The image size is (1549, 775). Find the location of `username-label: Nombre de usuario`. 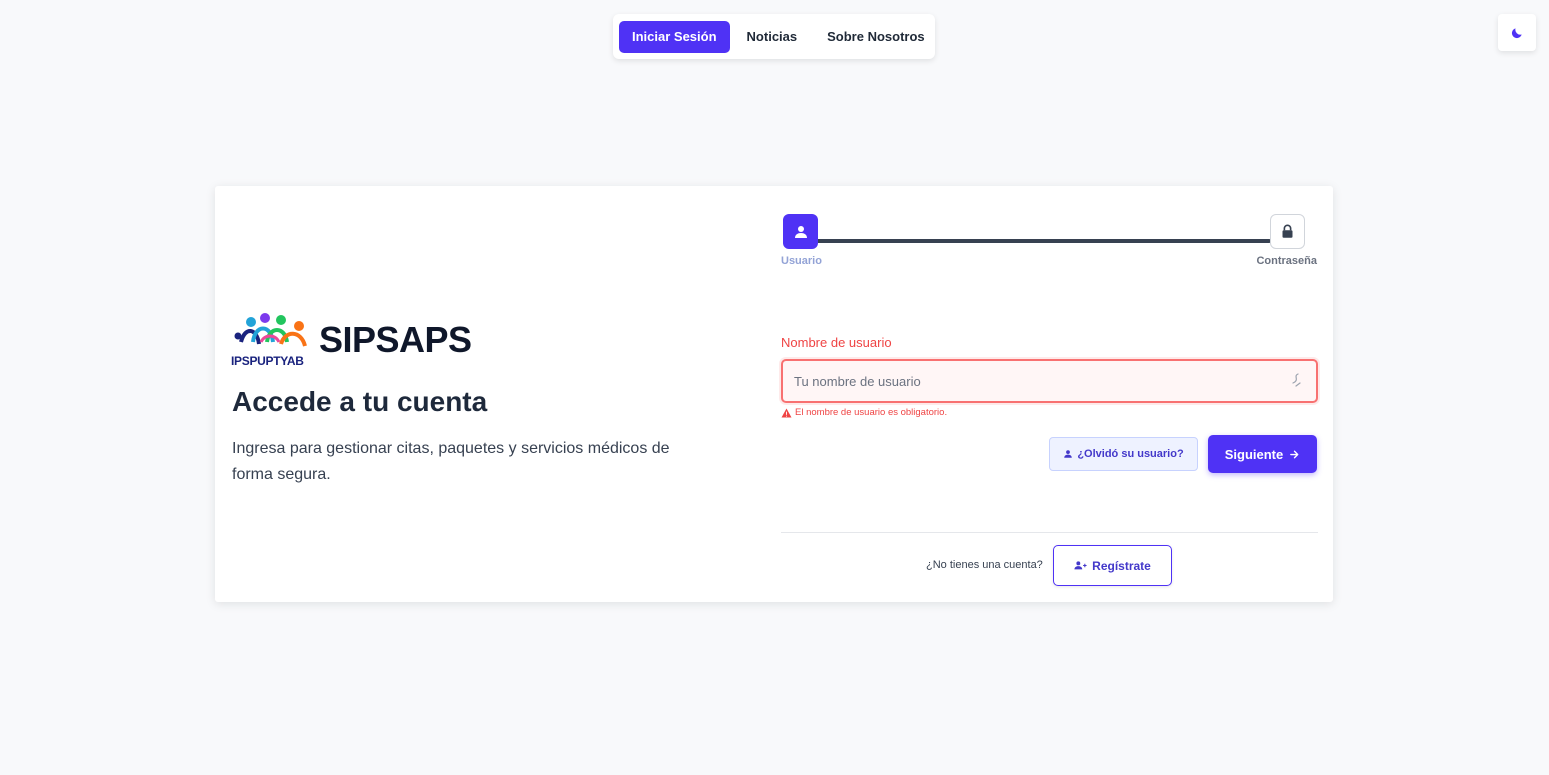

username-label: Nombre de usuario is located at coordinates (836, 342).